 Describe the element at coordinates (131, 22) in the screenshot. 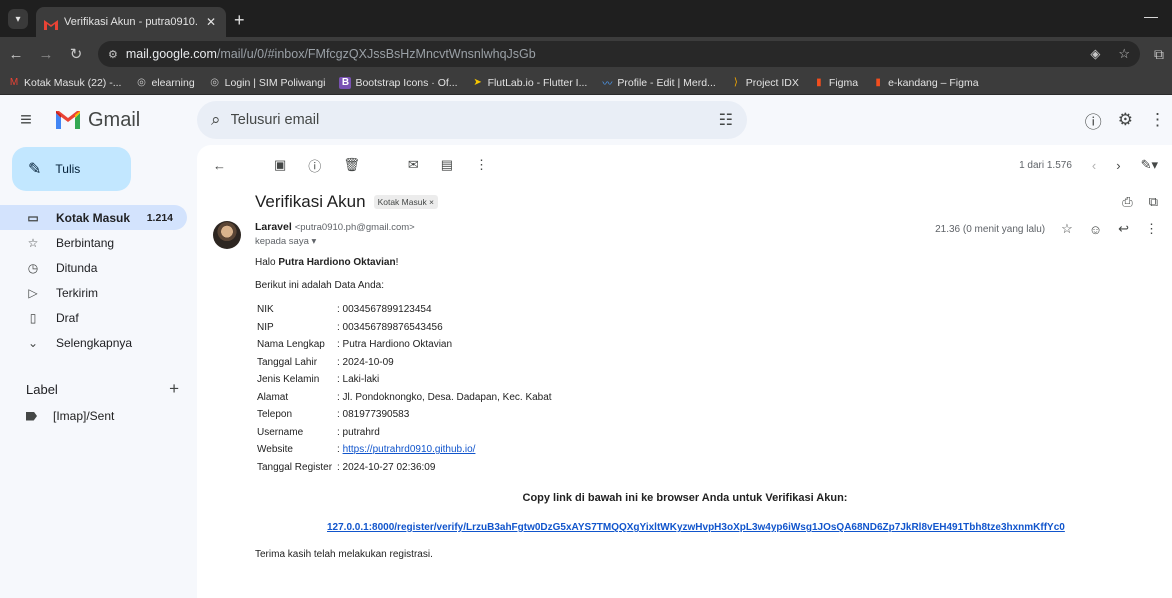

I see `browser-tab: Verifikasi Akun - putra0910.ph@ ✕` at that location.